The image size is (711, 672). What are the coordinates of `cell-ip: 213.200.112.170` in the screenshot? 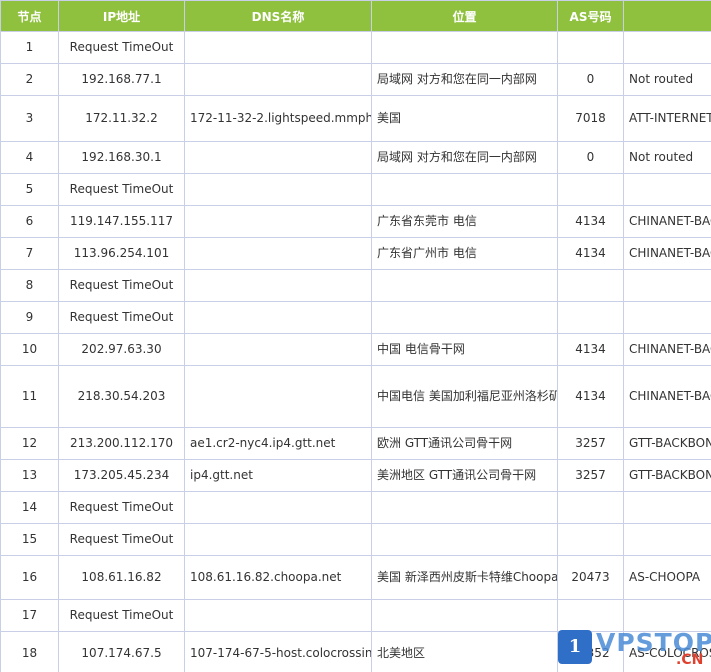 It's located at (121, 443).